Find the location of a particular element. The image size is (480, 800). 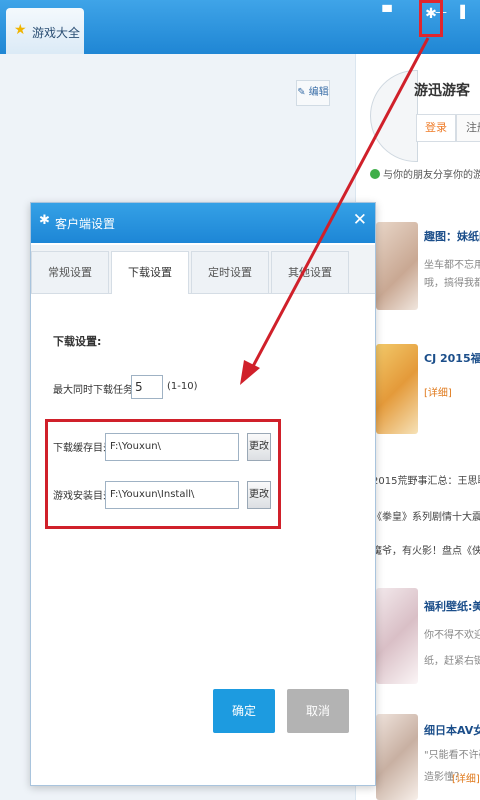

news-title: CJ 2015福利动态 is located at coordinates (452, 358).